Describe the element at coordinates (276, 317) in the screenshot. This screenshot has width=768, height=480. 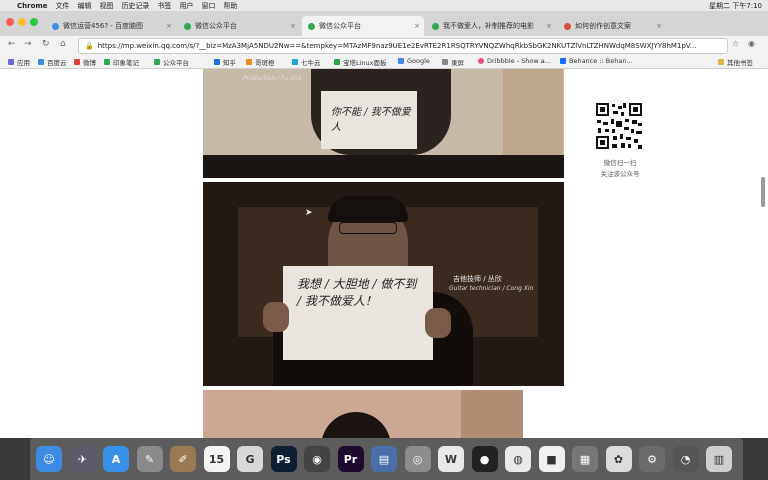
I see `left-hand` at that location.